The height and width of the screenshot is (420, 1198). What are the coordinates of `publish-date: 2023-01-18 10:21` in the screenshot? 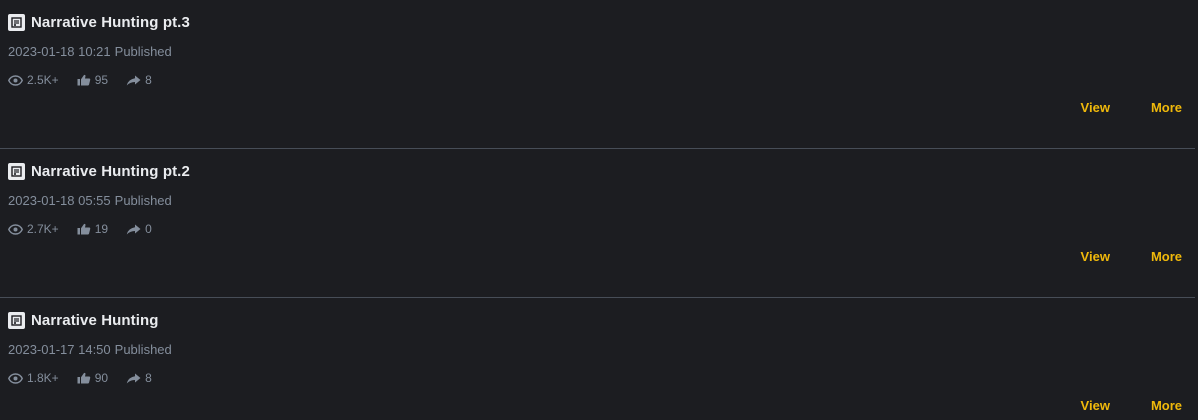 It's located at (59, 51).